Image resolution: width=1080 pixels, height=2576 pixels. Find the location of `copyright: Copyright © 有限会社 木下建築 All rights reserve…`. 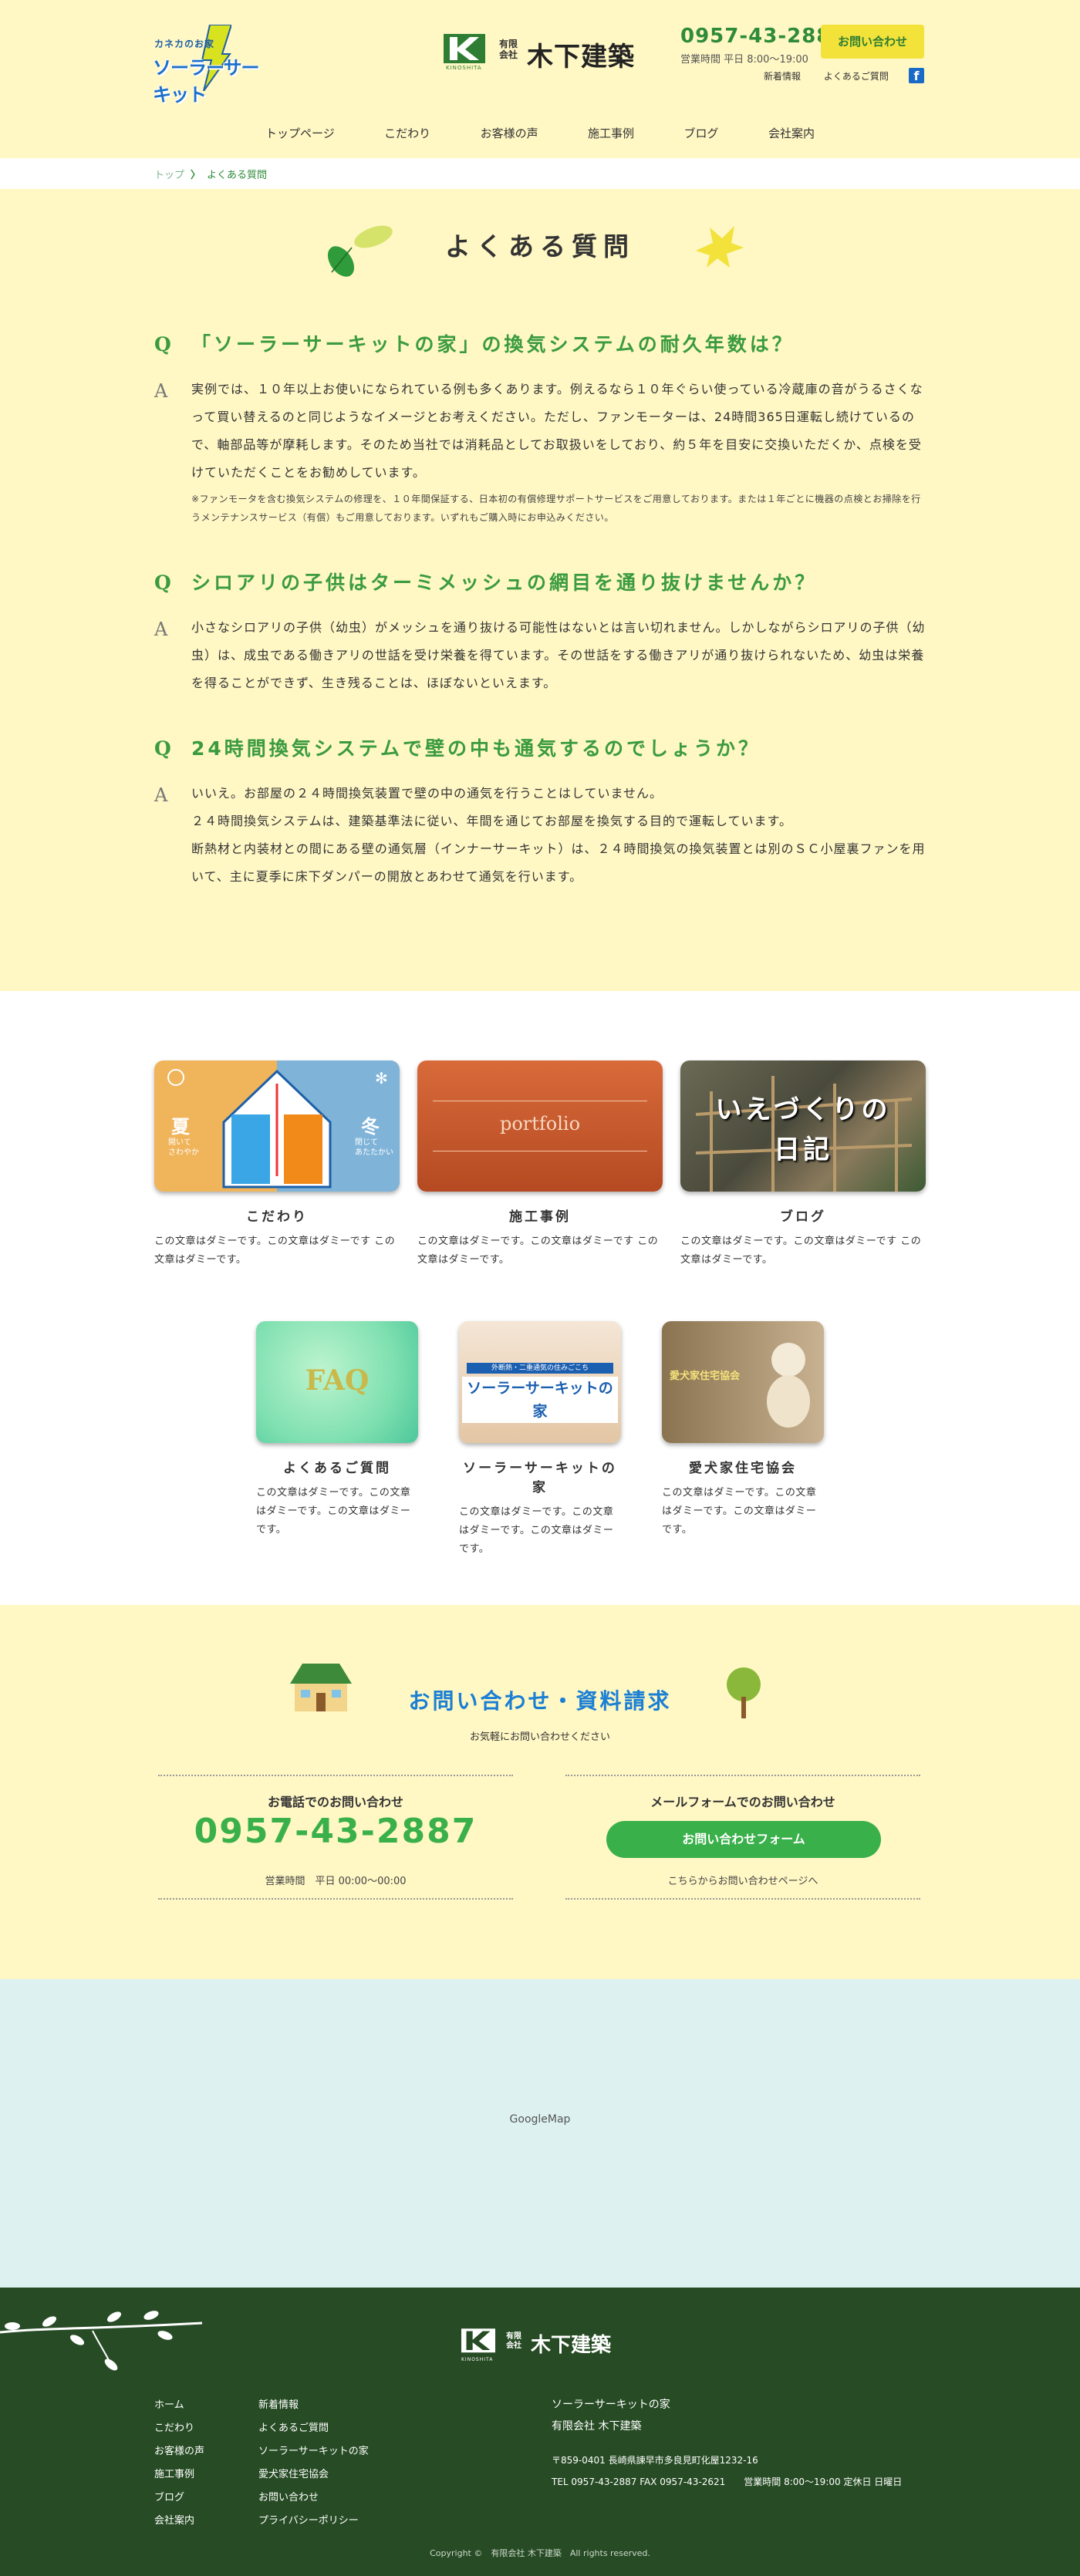

copyright: Copyright © 有限会社 木下建築 All rights reserve… is located at coordinates (540, 2553).